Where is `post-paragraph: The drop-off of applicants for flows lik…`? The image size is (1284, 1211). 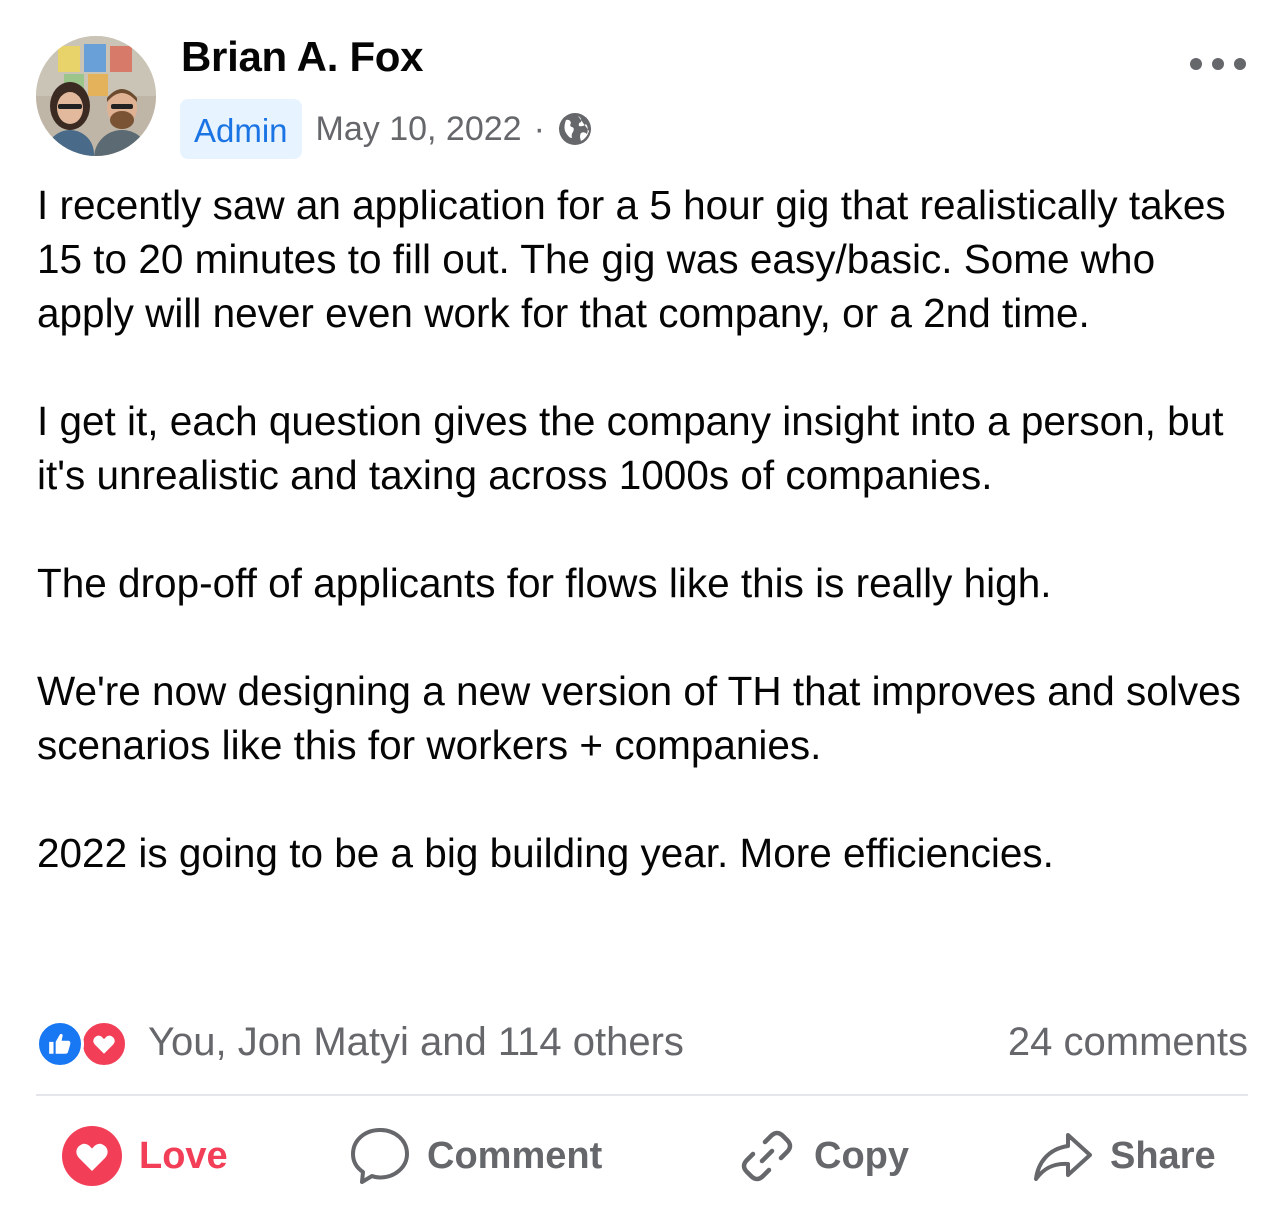 post-paragraph: The drop-off of applicants for flows lik… is located at coordinates (544, 583).